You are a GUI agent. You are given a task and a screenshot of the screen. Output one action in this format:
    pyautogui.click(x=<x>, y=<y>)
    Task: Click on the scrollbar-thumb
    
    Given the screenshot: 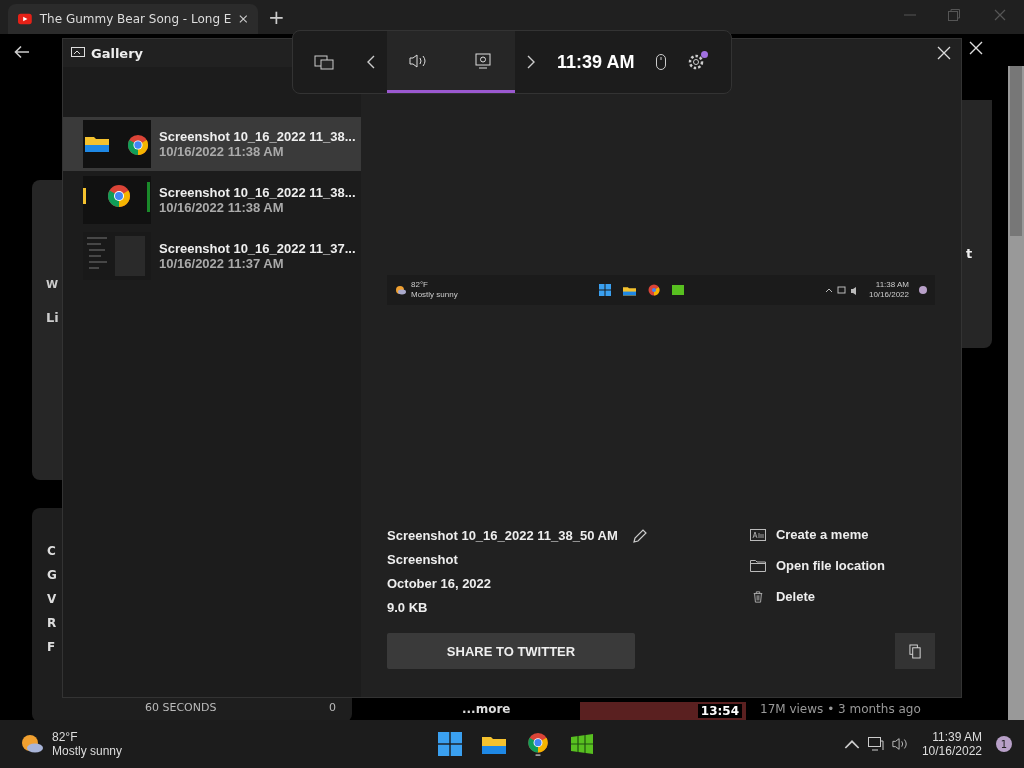 What is the action you would take?
    pyautogui.click(x=1016, y=151)
    